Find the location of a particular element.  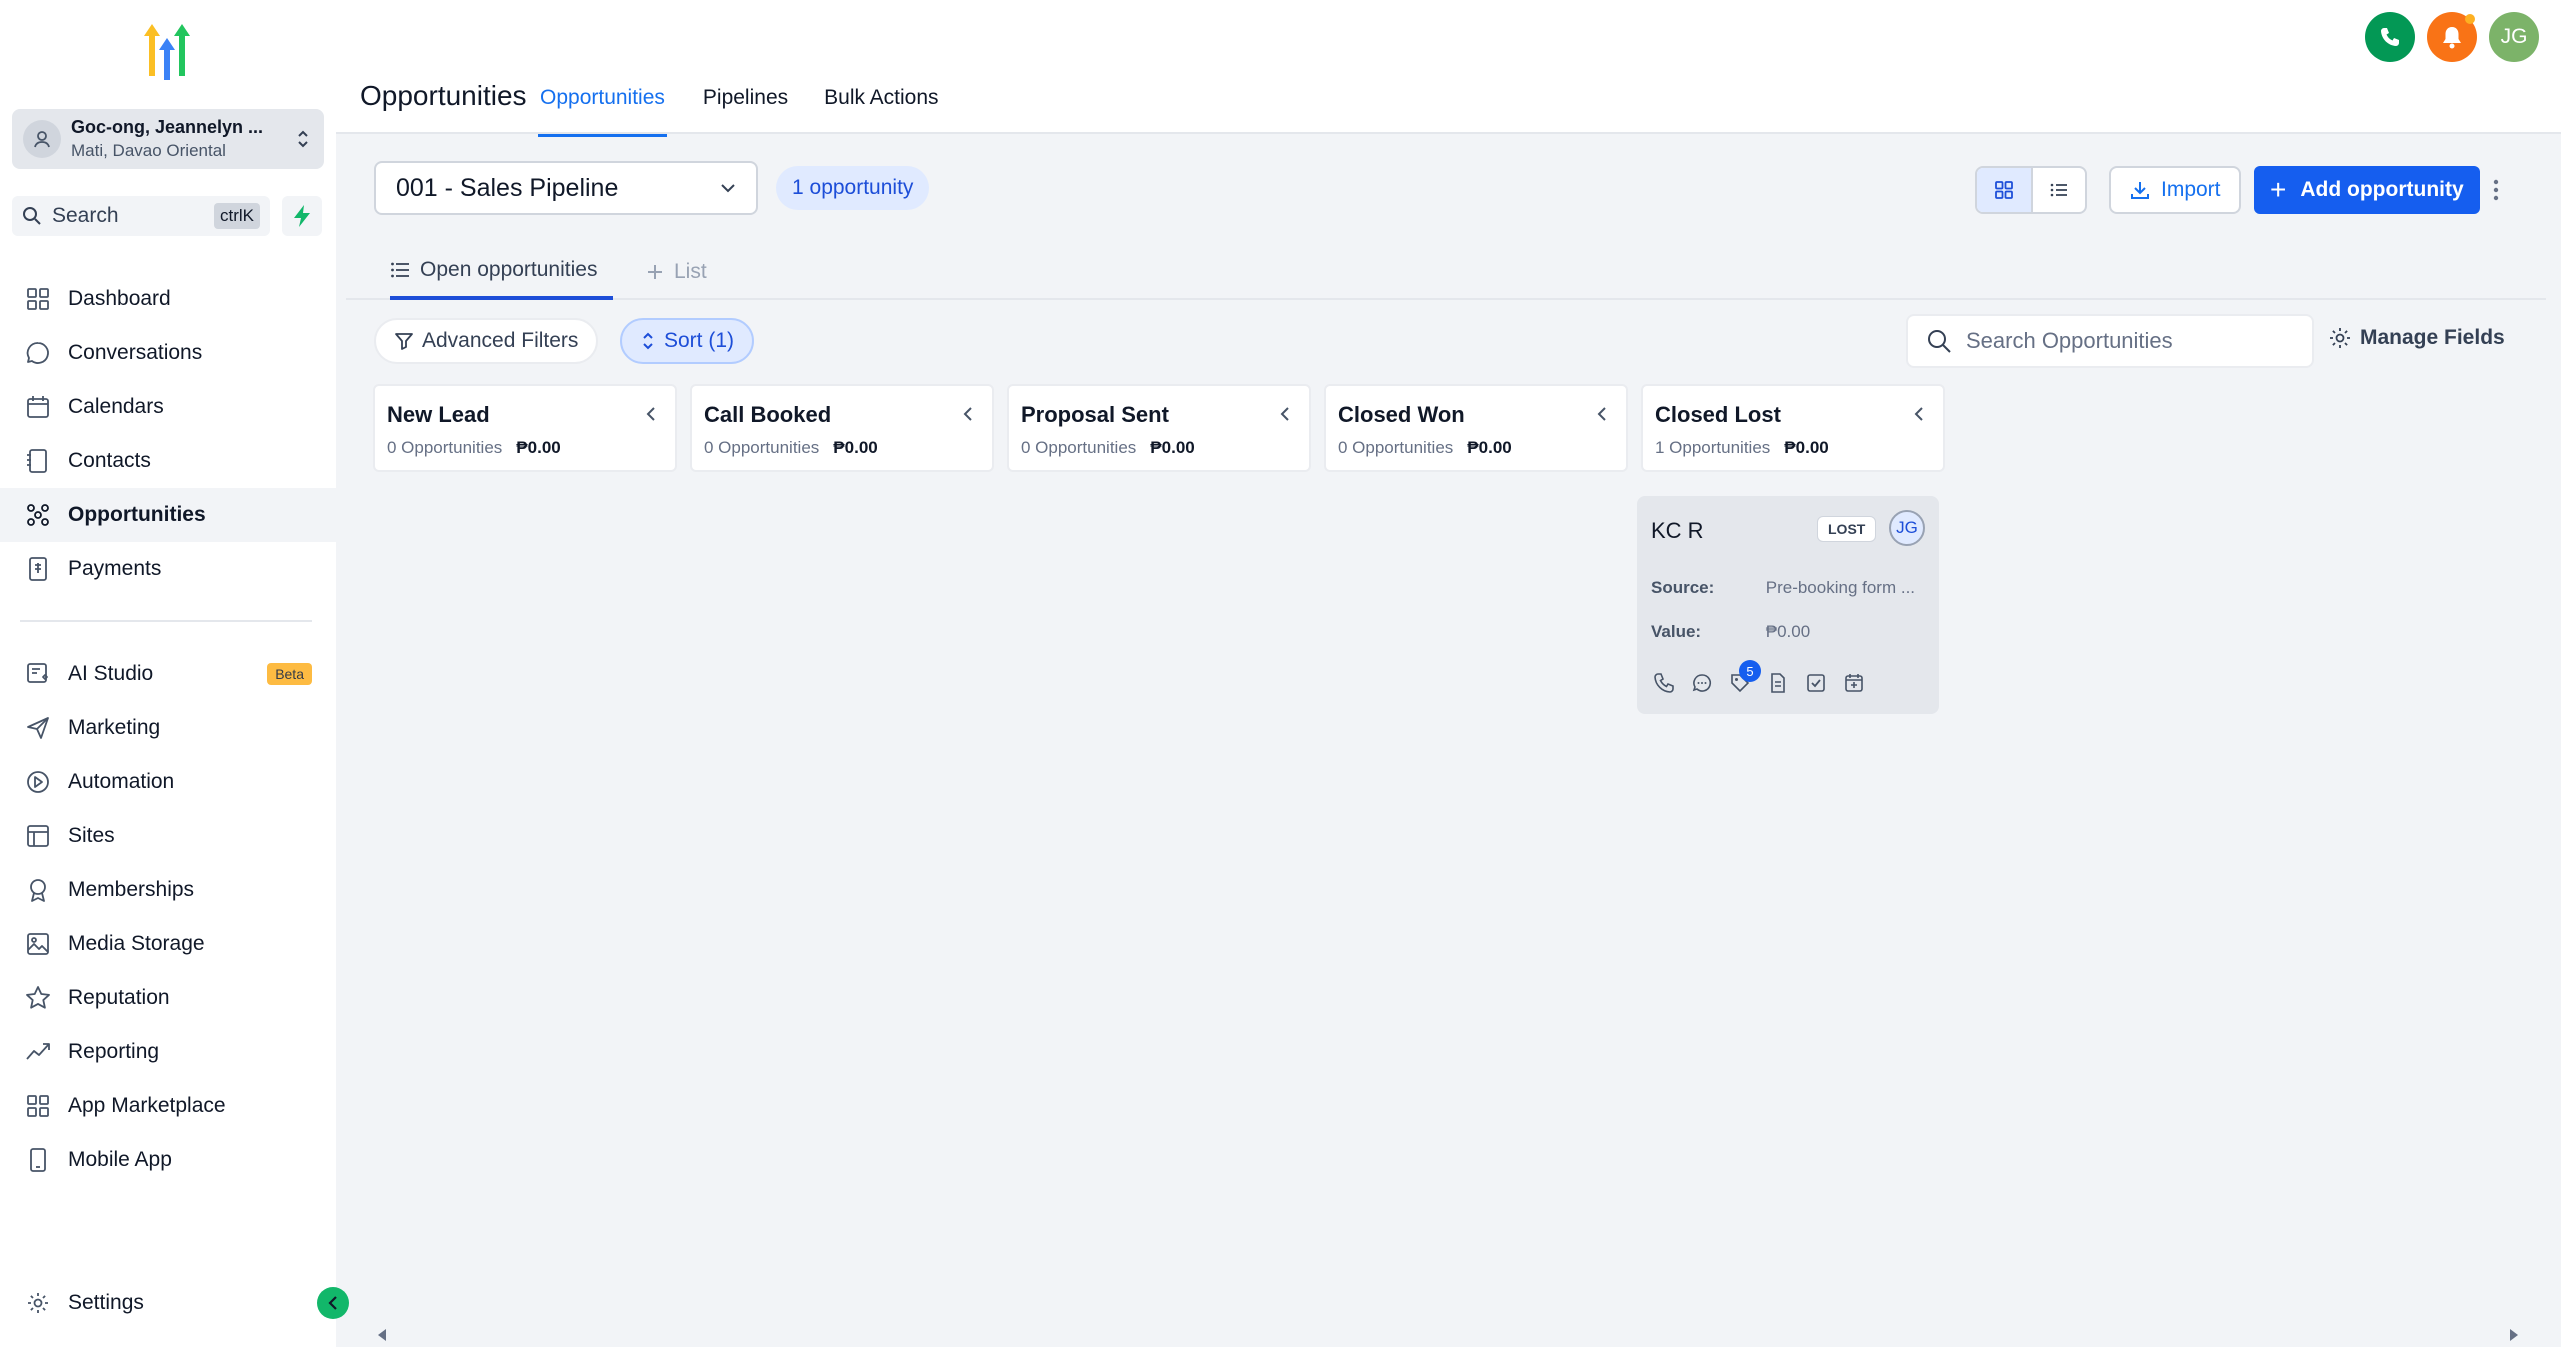

call-action is located at coordinates (1664, 683).